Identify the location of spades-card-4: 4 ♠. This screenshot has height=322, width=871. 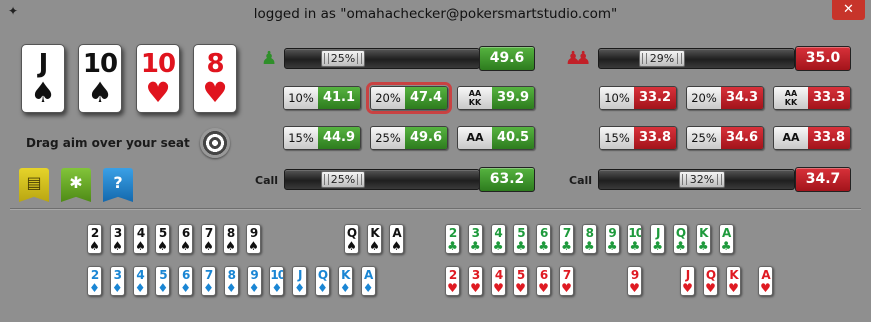
(140, 239).